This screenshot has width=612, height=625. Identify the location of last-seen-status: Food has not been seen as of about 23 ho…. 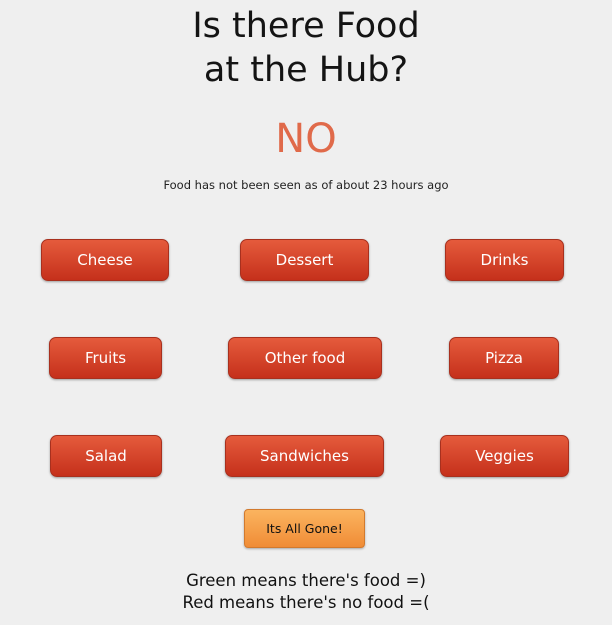
(306, 185).